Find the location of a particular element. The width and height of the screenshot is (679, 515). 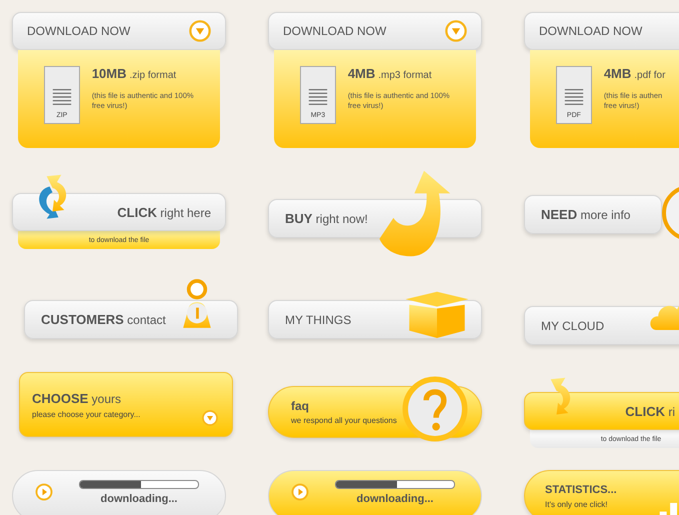

customers-button: CUSTOMERS contact is located at coordinates (131, 319).